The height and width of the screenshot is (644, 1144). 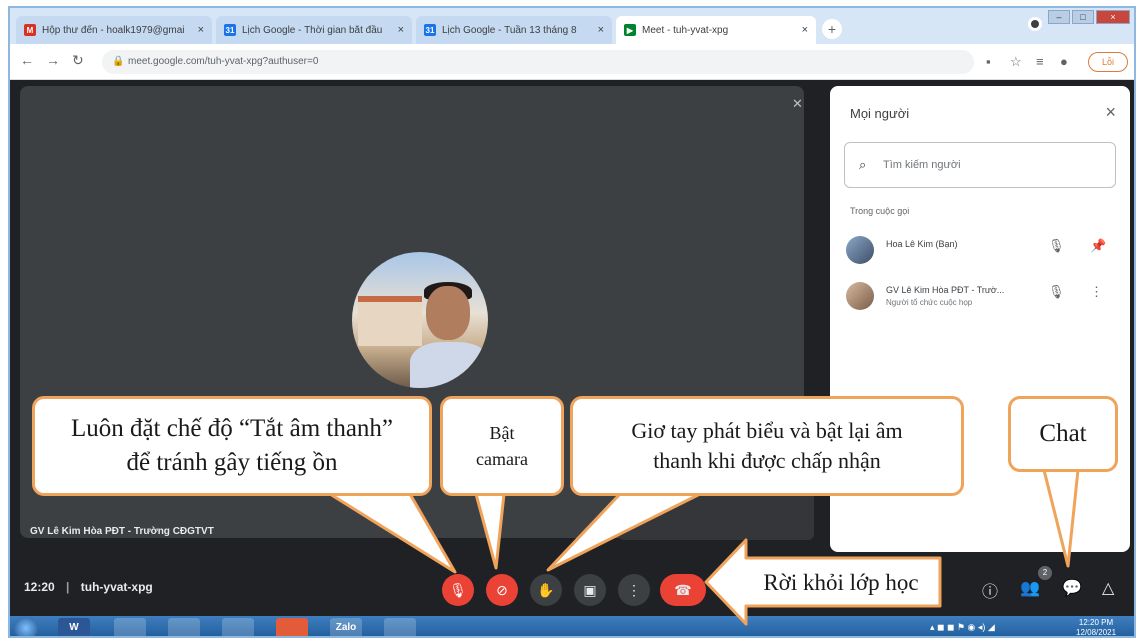 I want to click on tab-title: Lịch Google - Tuần 13 tháng 8, so click(x=509, y=30).